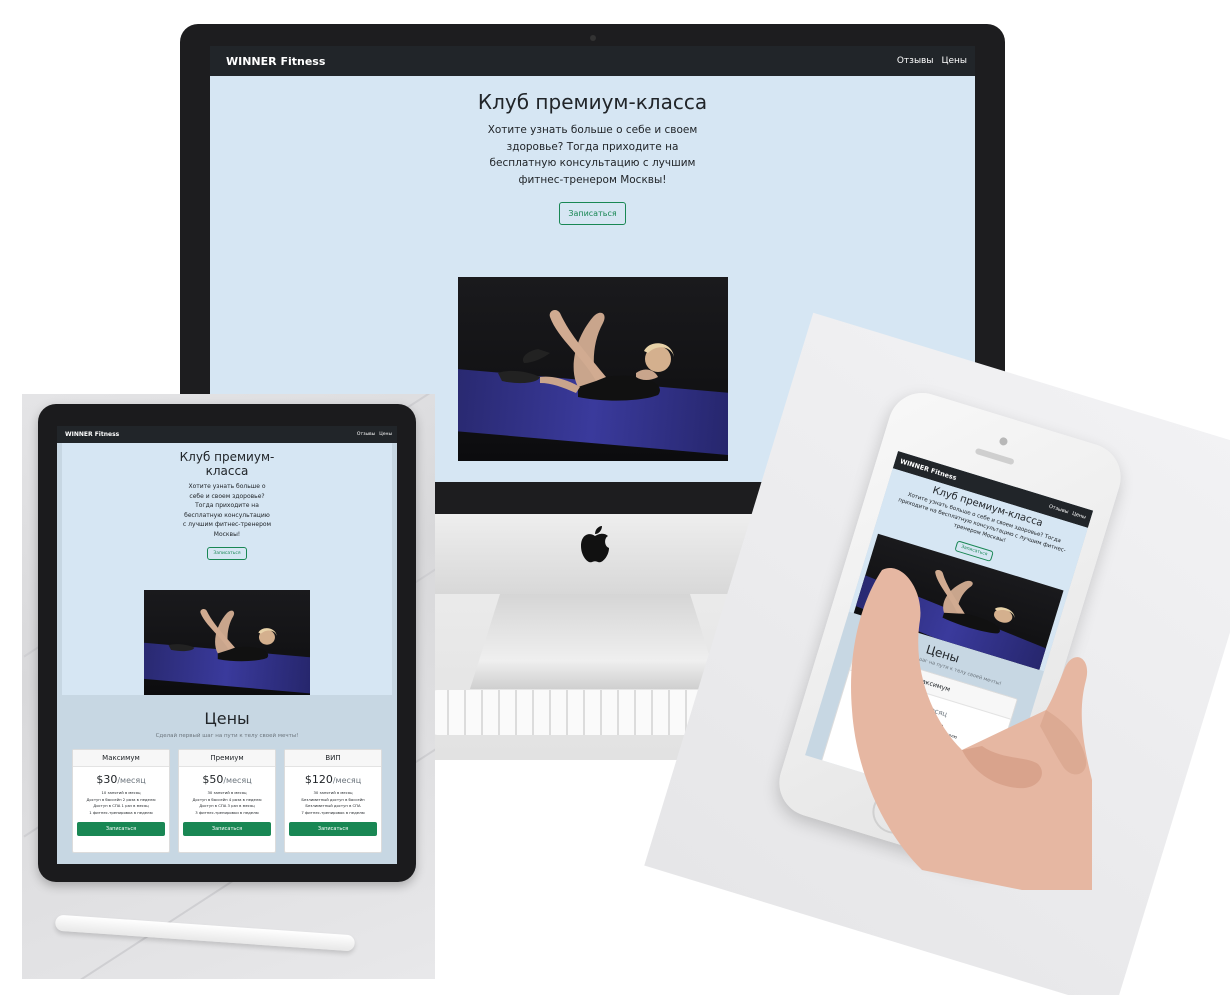 The height and width of the screenshot is (995, 1230). What do you see at coordinates (333, 779) in the screenshot?
I see `plan-price: $120/месяц` at bounding box center [333, 779].